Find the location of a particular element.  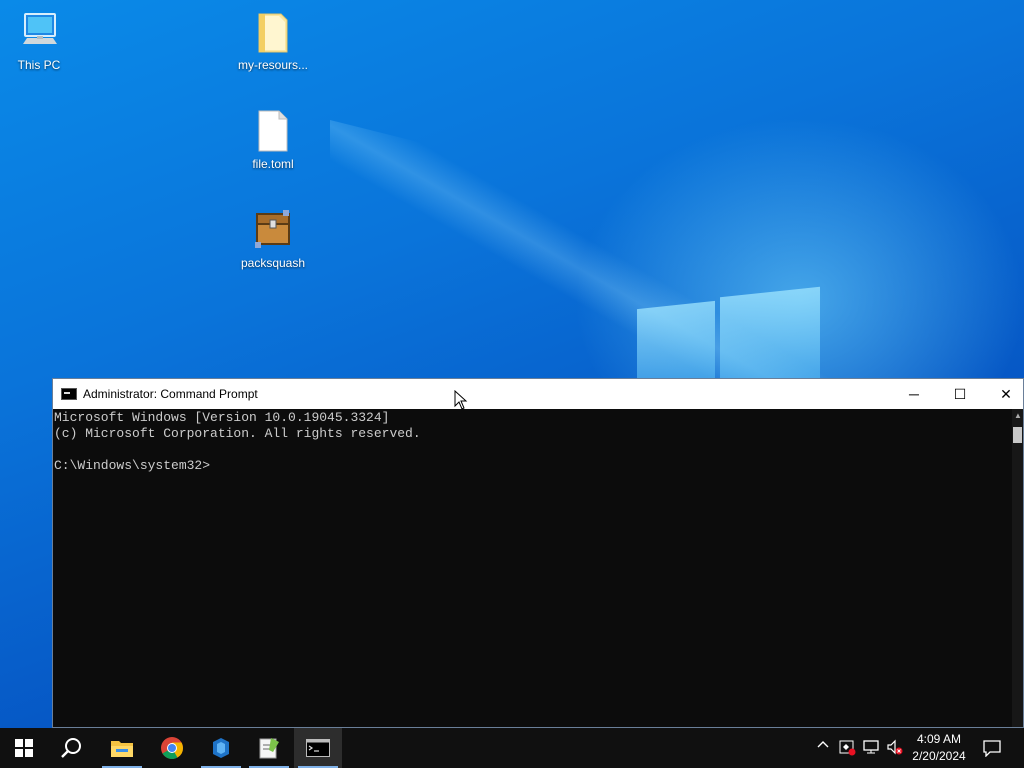

desktop-icon-this-pc: This PC is located at coordinates (39, 41).